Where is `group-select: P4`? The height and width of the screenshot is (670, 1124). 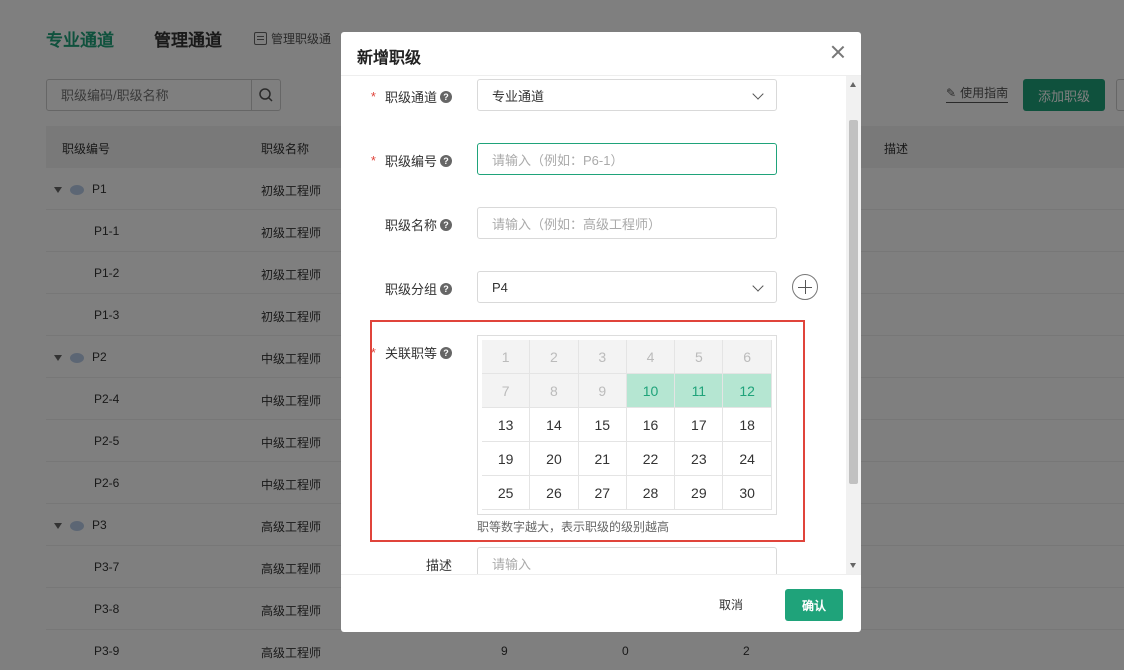 group-select: P4 is located at coordinates (627, 287).